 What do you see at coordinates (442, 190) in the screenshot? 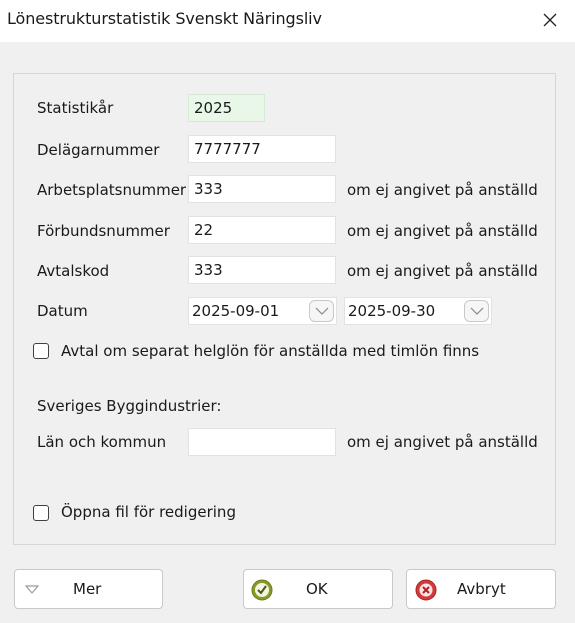
I see `arbetsplatsnummer-note: om ej angivet på anställd` at bounding box center [442, 190].